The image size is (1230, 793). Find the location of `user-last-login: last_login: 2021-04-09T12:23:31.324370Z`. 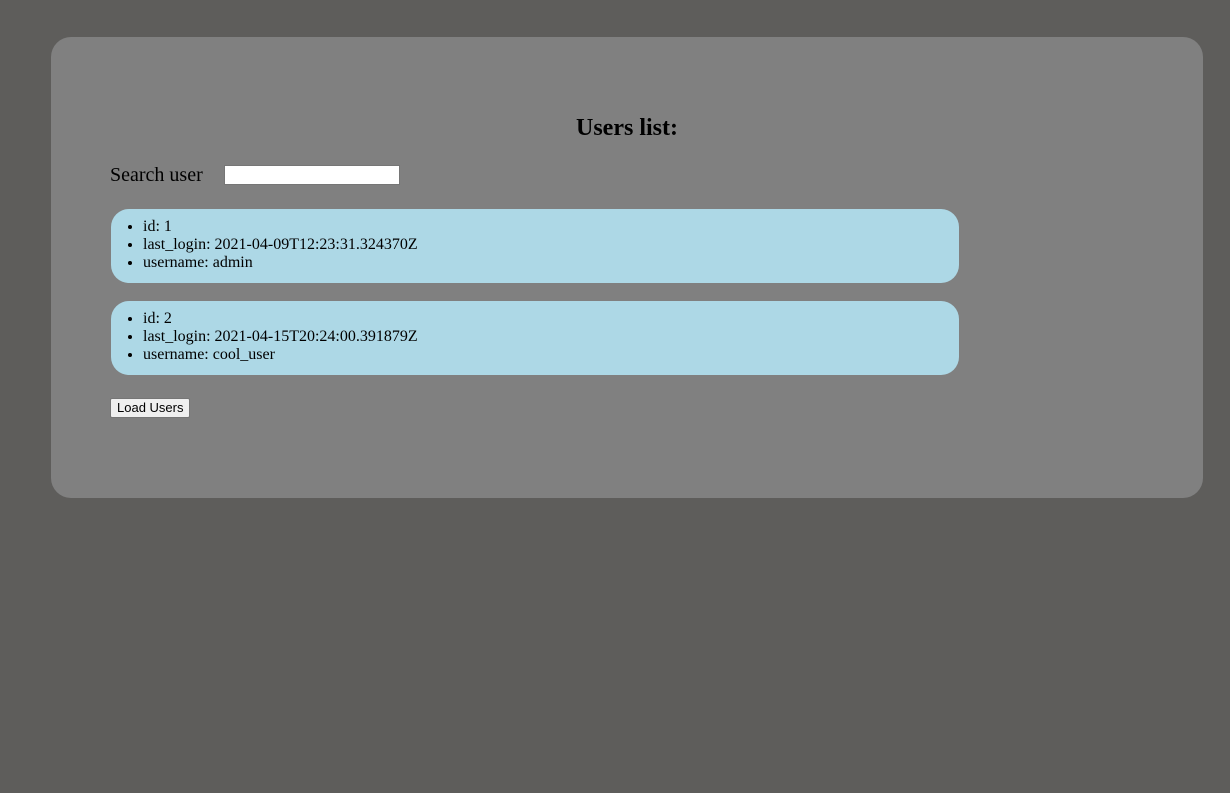

user-last-login: last_login: 2021-04-09T12:23:31.324370Z is located at coordinates (551, 245).